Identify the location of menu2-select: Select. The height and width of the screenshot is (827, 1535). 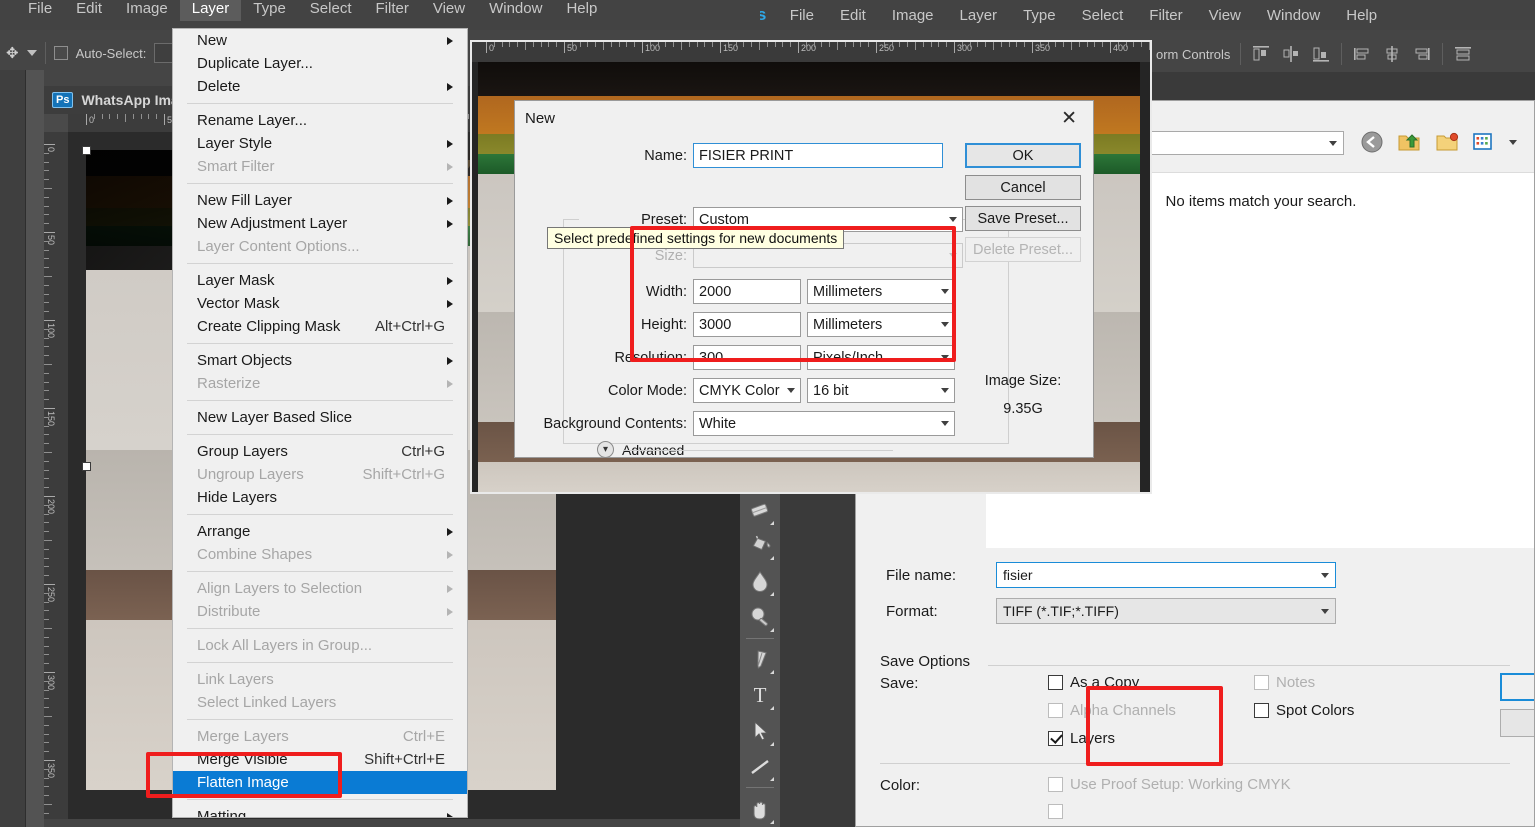
(331, 10).